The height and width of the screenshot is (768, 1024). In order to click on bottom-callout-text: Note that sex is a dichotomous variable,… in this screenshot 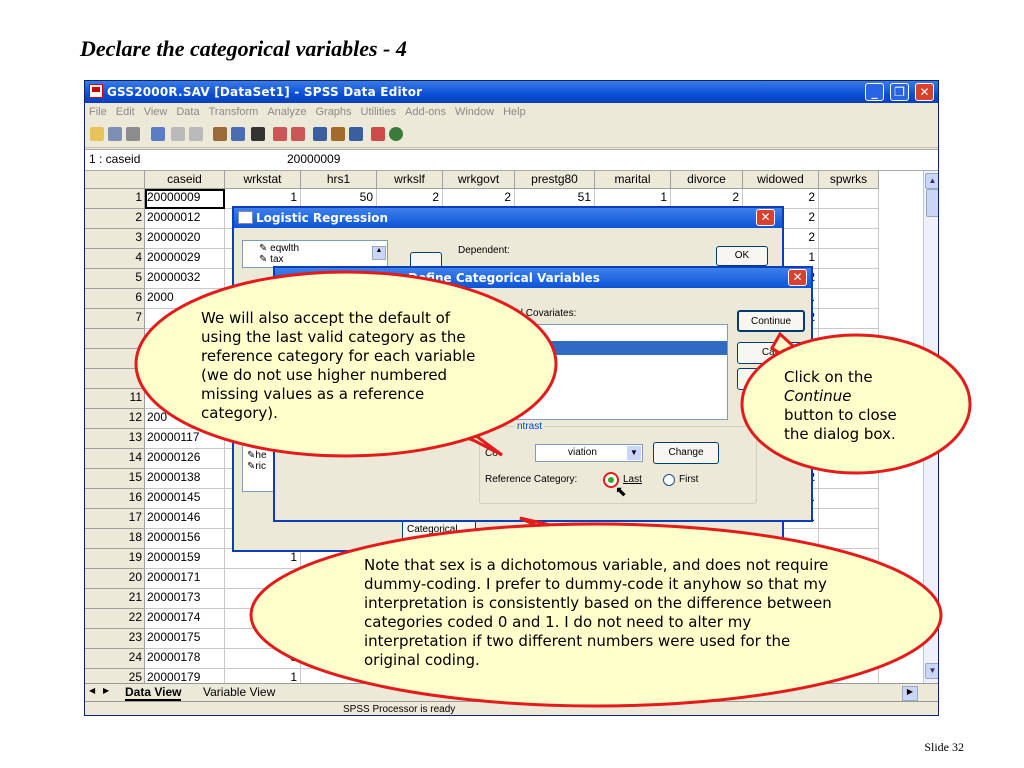, I will do `click(598, 612)`.